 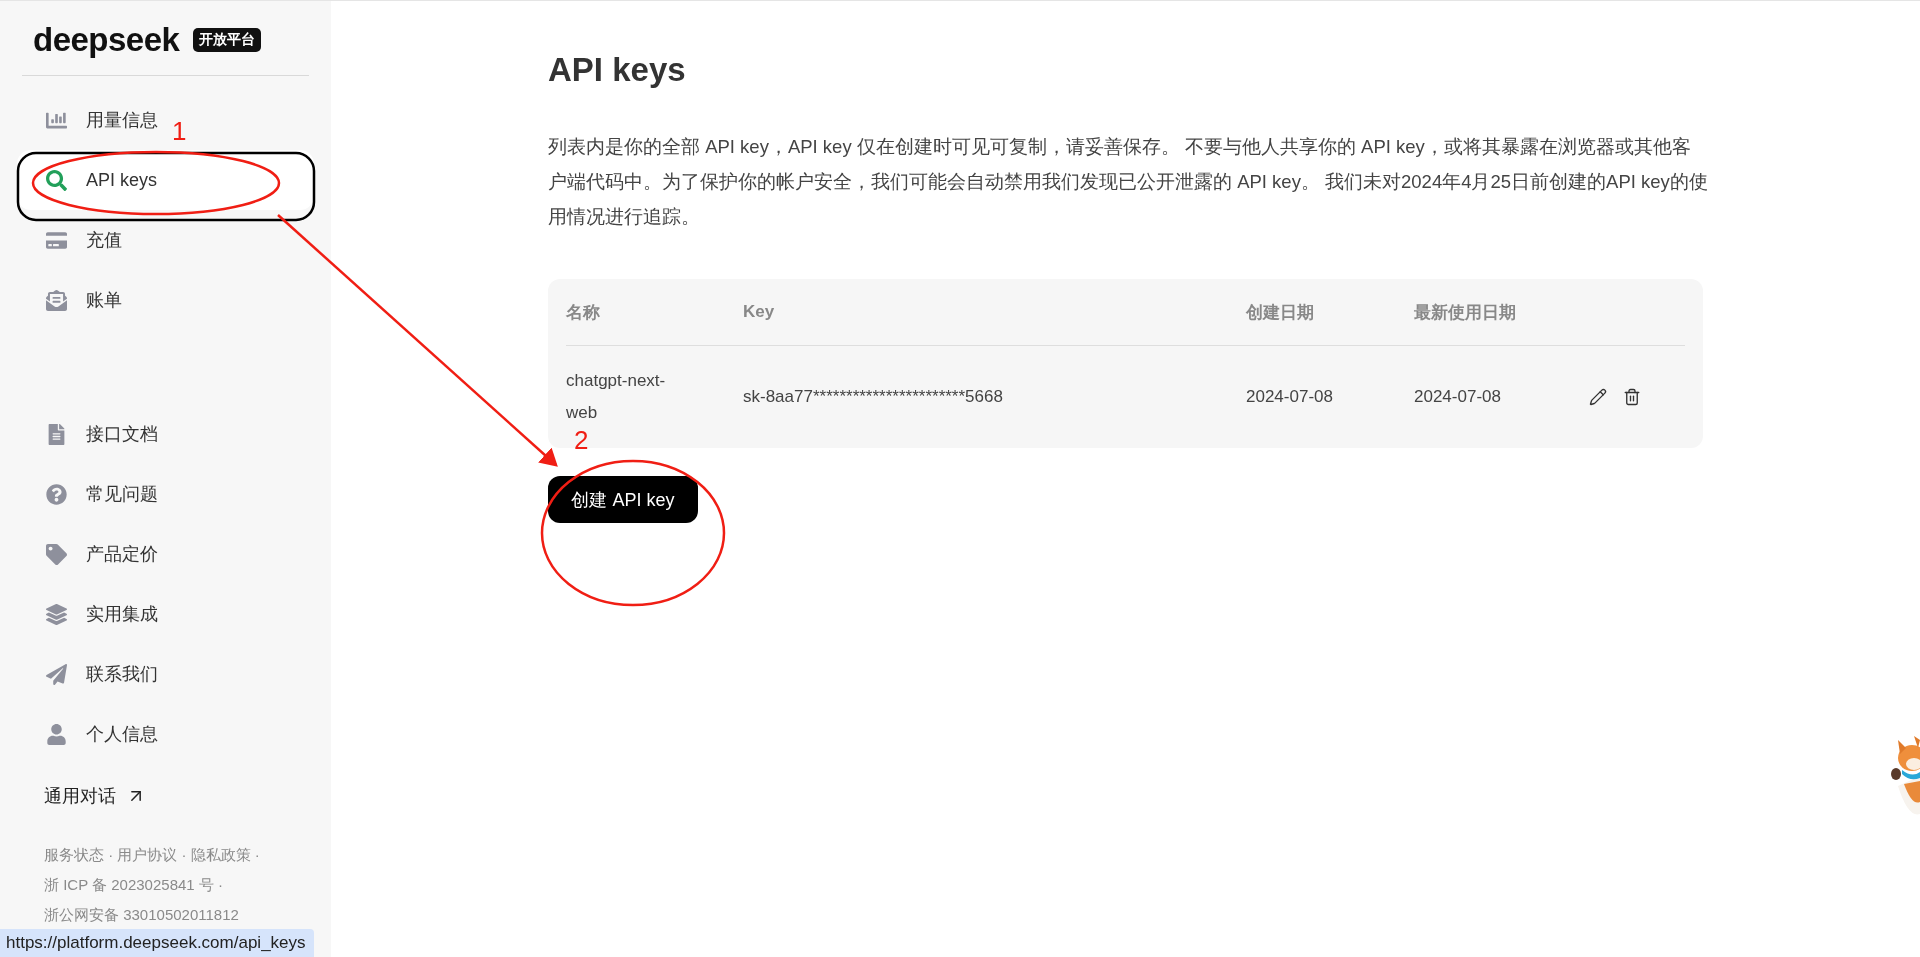 I want to click on sidebar-item: 充值, so click(x=72, y=240).